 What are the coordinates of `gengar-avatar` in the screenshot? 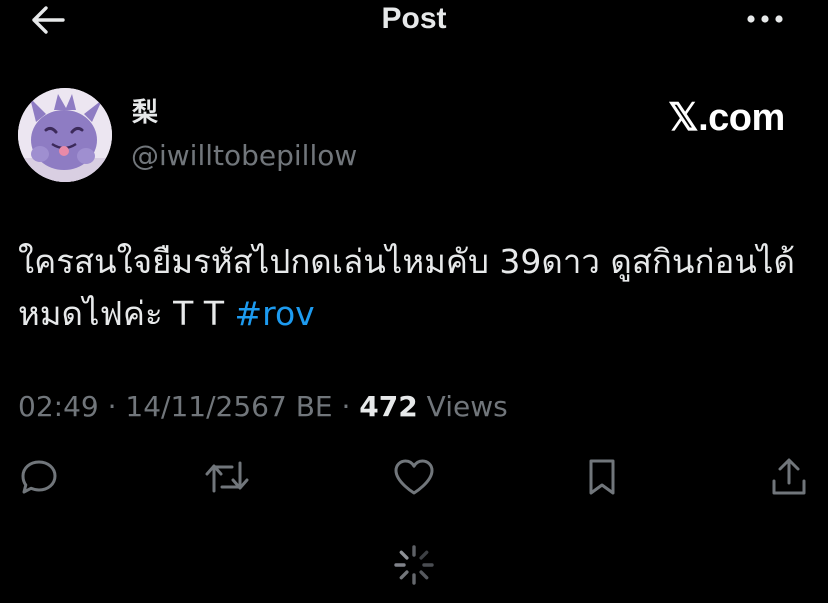 It's located at (65, 135).